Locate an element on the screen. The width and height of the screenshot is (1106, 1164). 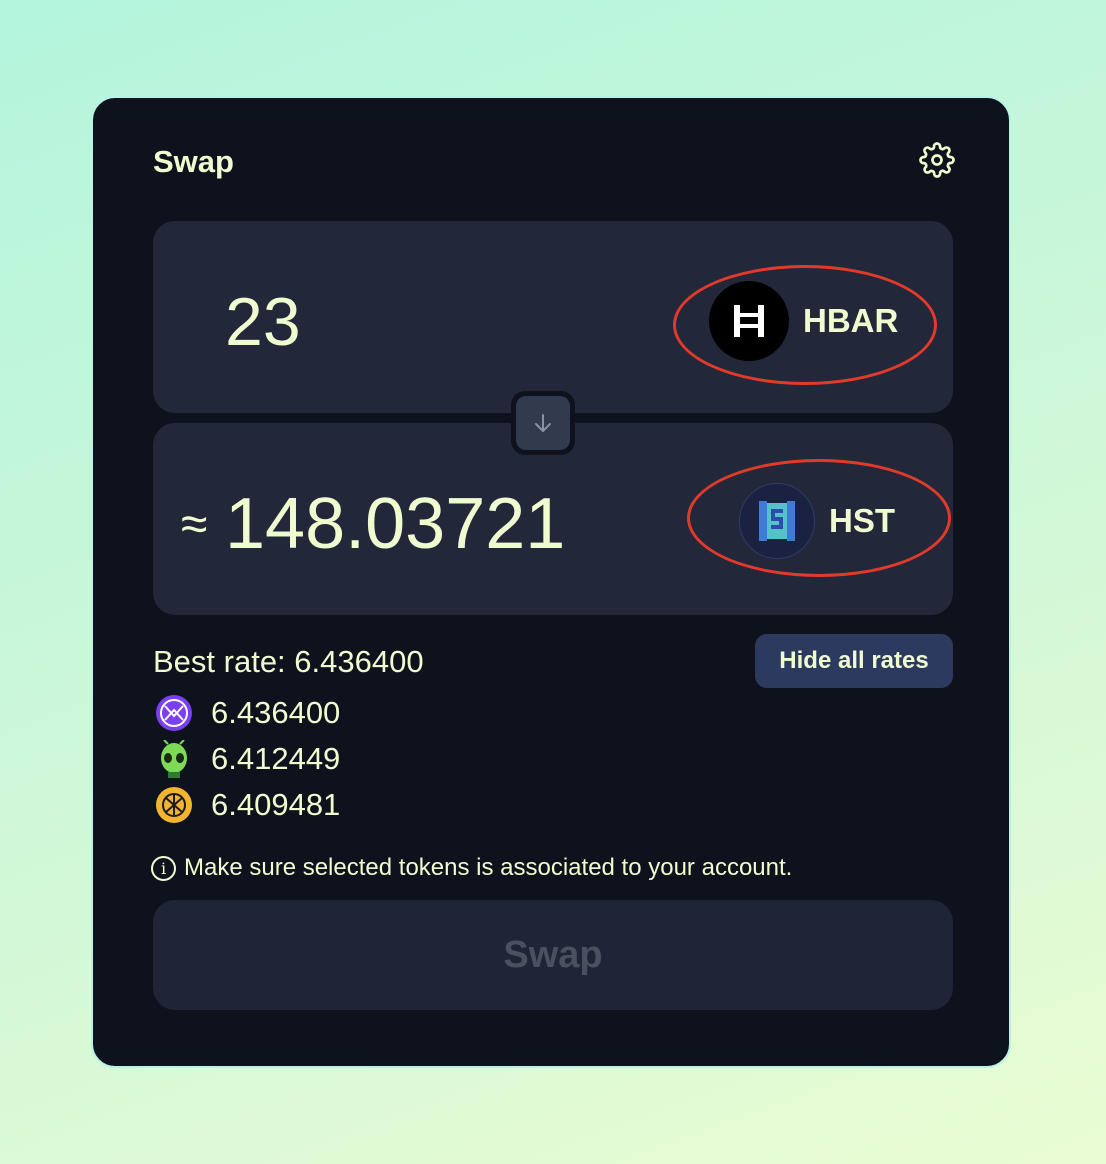
to-amount-value: 148.03721 is located at coordinates (395, 524).